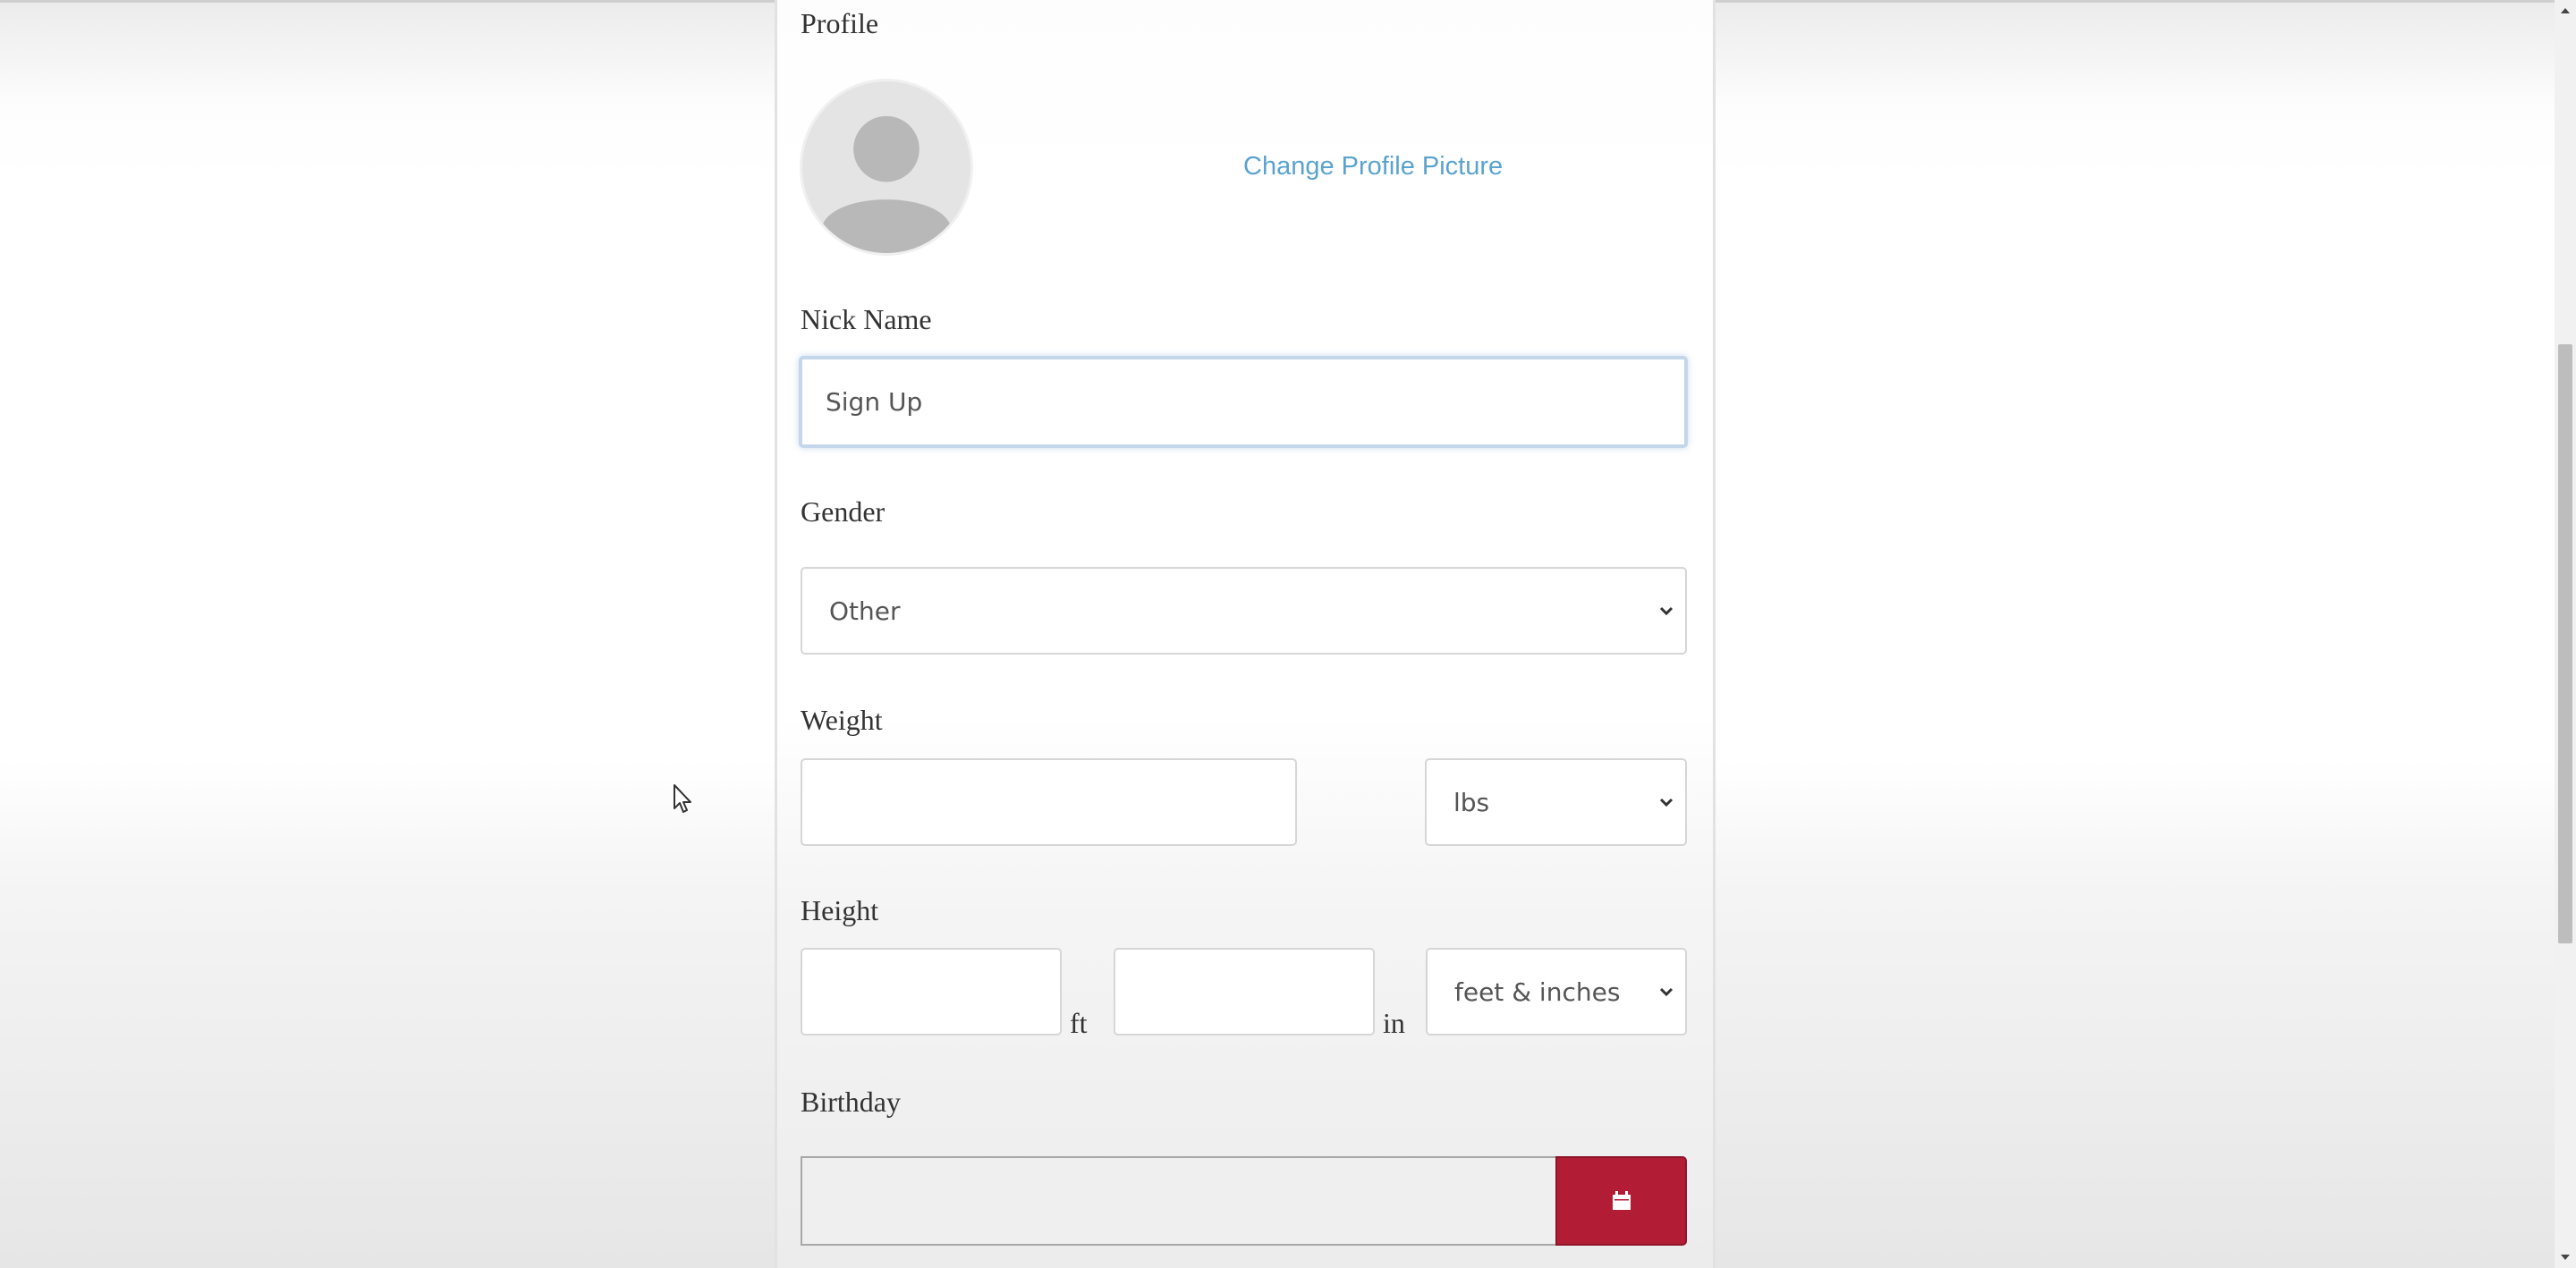 Image resolution: width=2576 pixels, height=1268 pixels. Describe the element at coordinates (931, 992) in the screenshot. I see `height-feet-input` at that location.